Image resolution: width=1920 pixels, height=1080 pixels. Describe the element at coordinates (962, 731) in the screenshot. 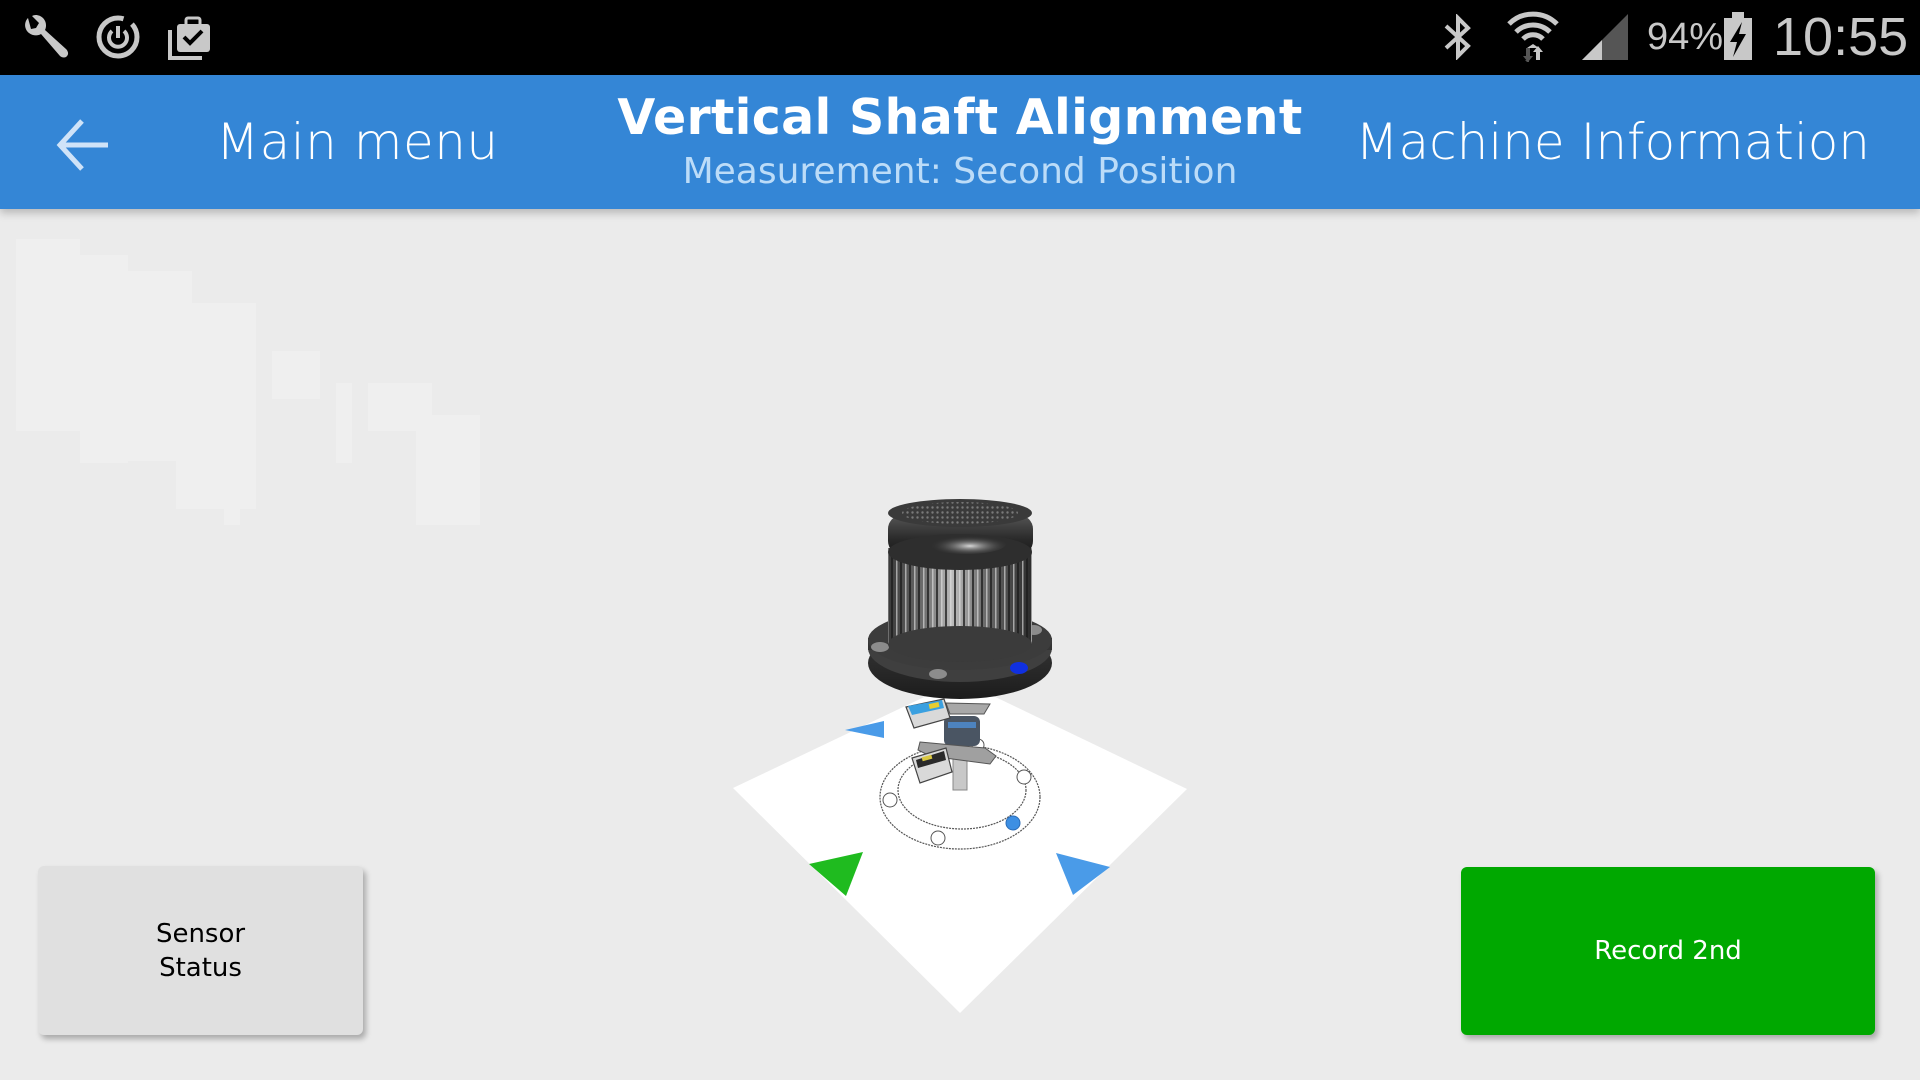

I see `coupling` at that location.